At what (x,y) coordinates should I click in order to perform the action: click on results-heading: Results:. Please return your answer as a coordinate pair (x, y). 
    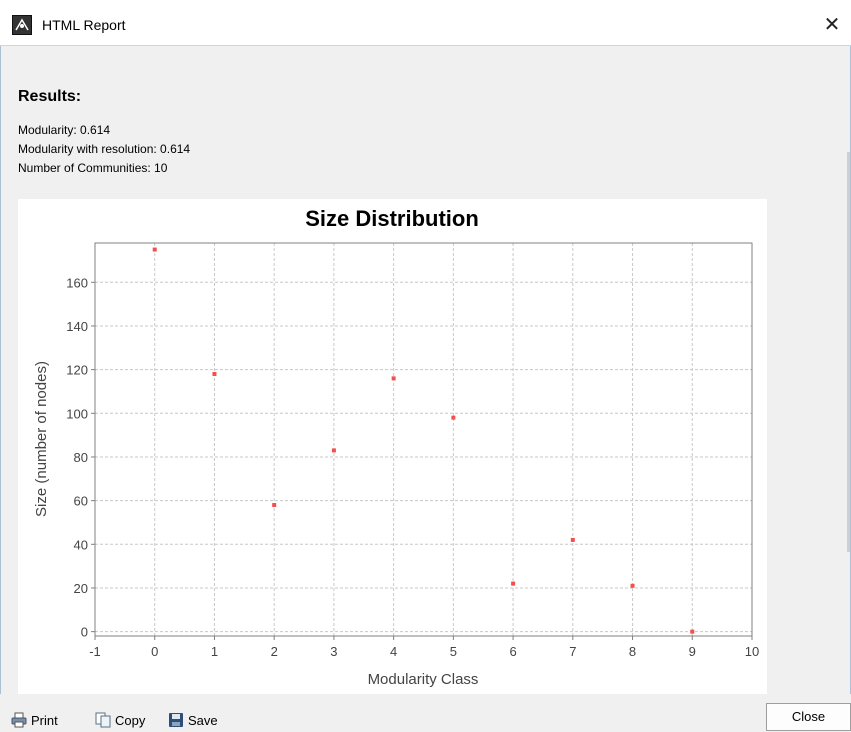
    Looking at the image, I should click on (50, 96).